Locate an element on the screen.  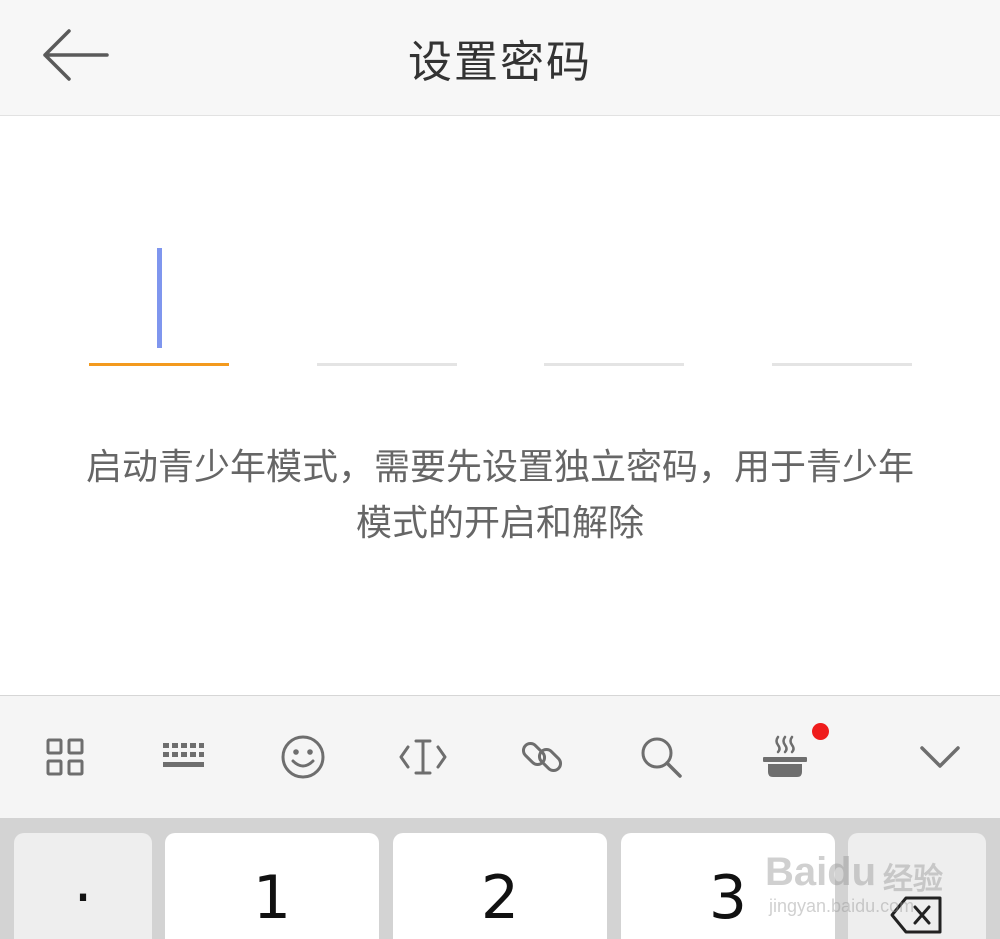
keyboard-layout-button is located at coordinates (183, 757).